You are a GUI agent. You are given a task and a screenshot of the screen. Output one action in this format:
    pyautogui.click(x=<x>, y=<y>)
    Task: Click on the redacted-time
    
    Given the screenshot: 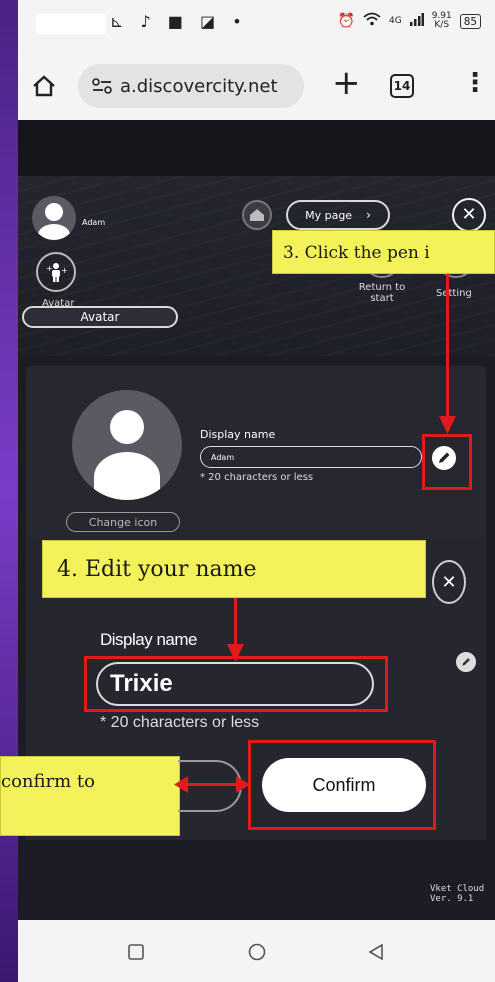 What is the action you would take?
    pyautogui.click(x=71, y=24)
    